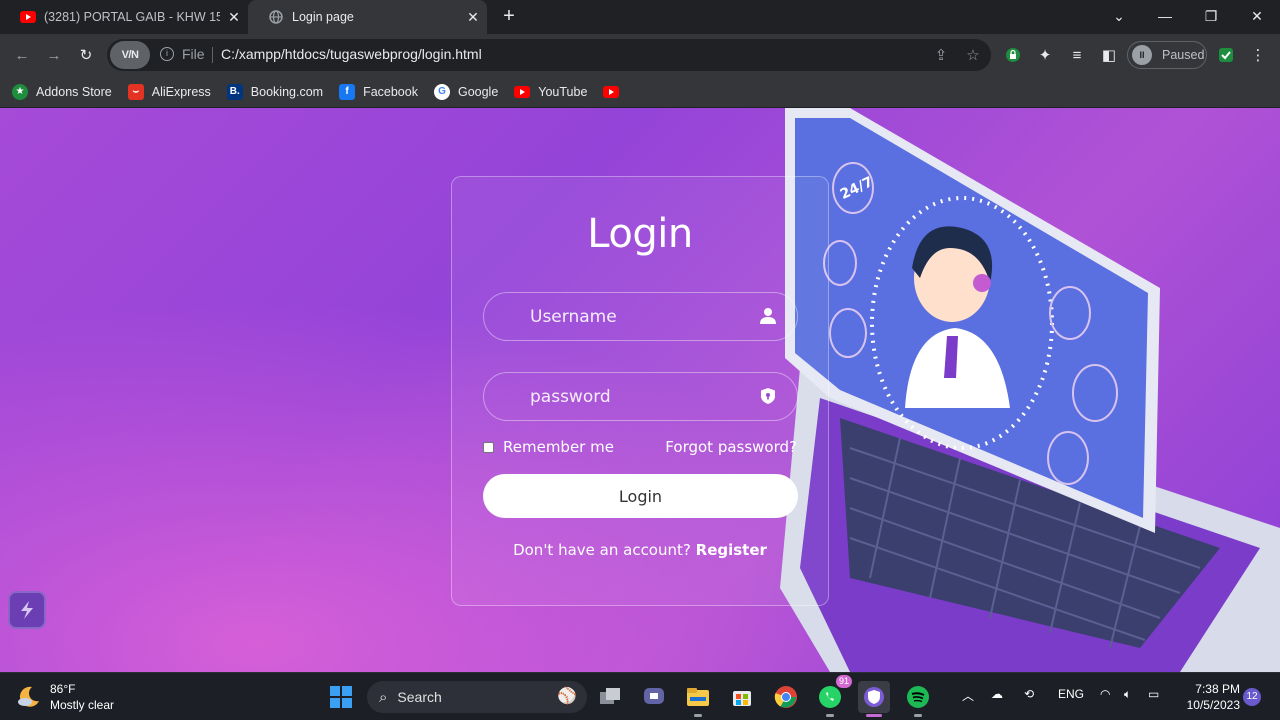  What do you see at coordinates (1071, 694) in the screenshot?
I see `language-indicator: ENG` at bounding box center [1071, 694].